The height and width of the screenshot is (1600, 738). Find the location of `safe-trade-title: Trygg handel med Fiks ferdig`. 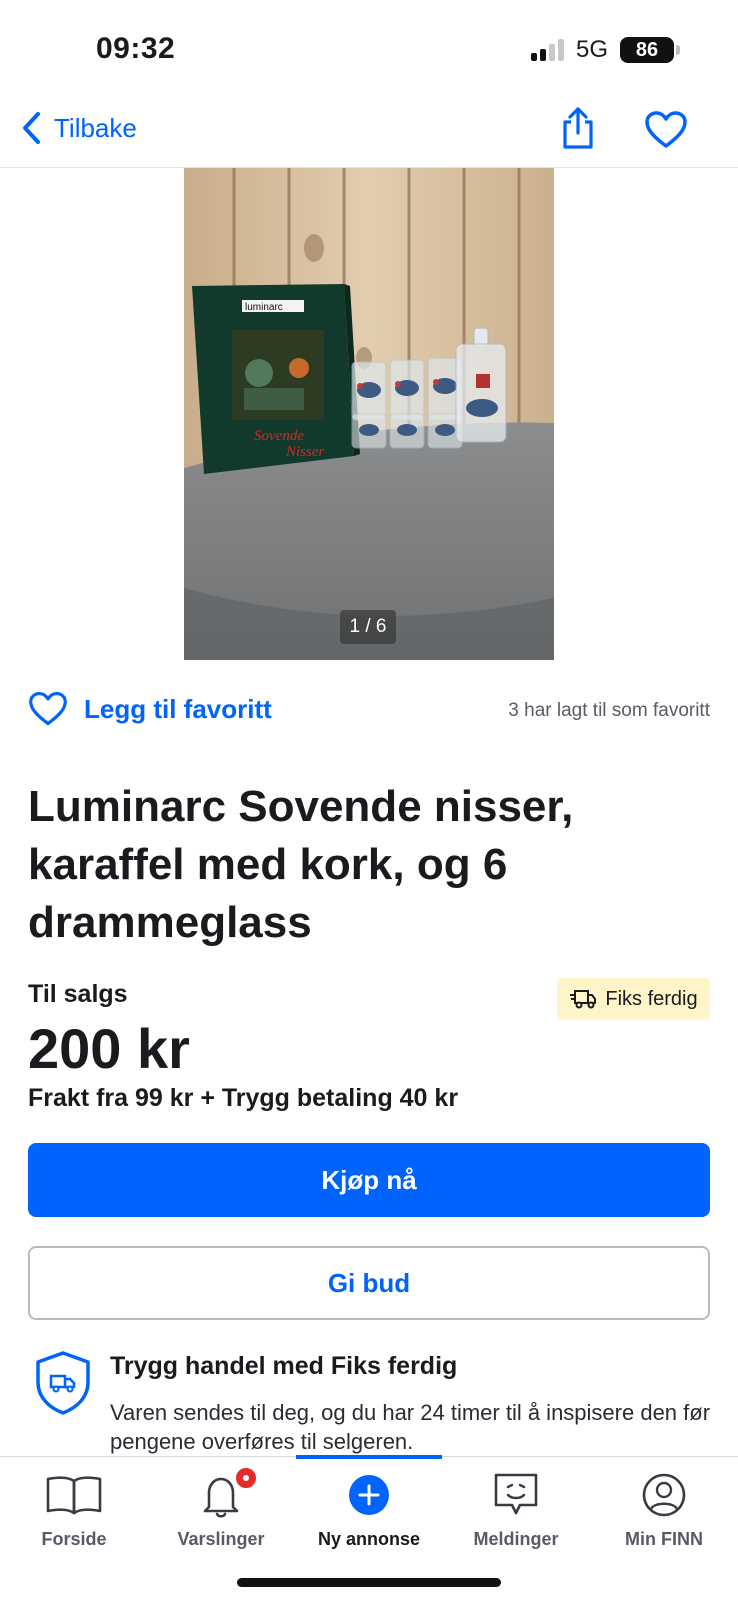

safe-trade-title: Trygg handel med Fiks ferdig is located at coordinates (284, 1366).